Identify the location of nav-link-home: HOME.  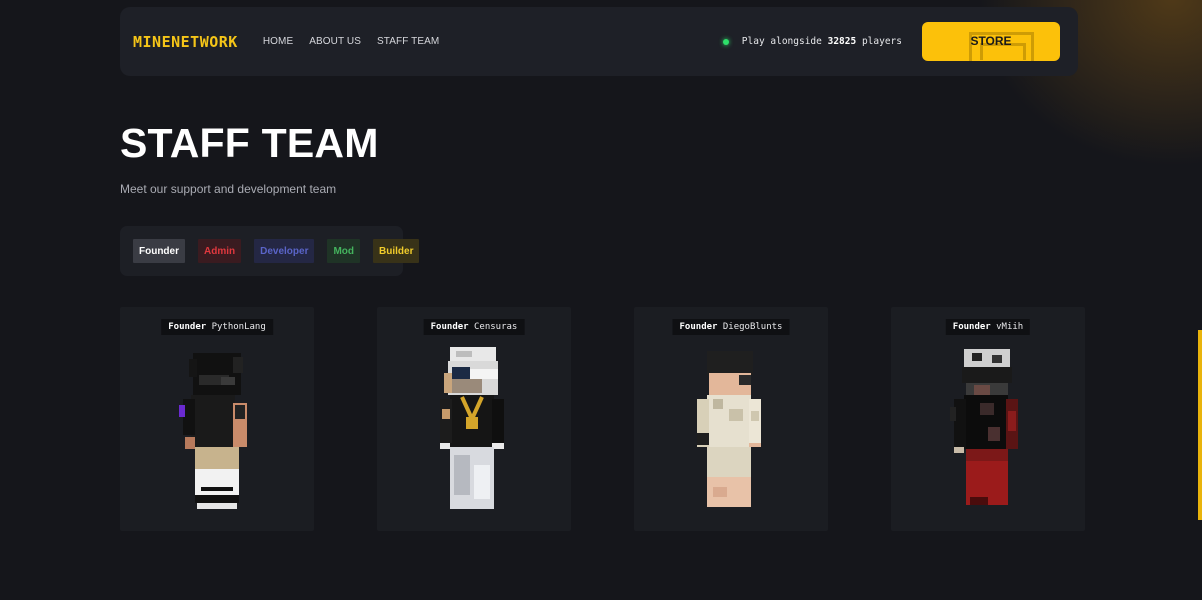
(278, 41).